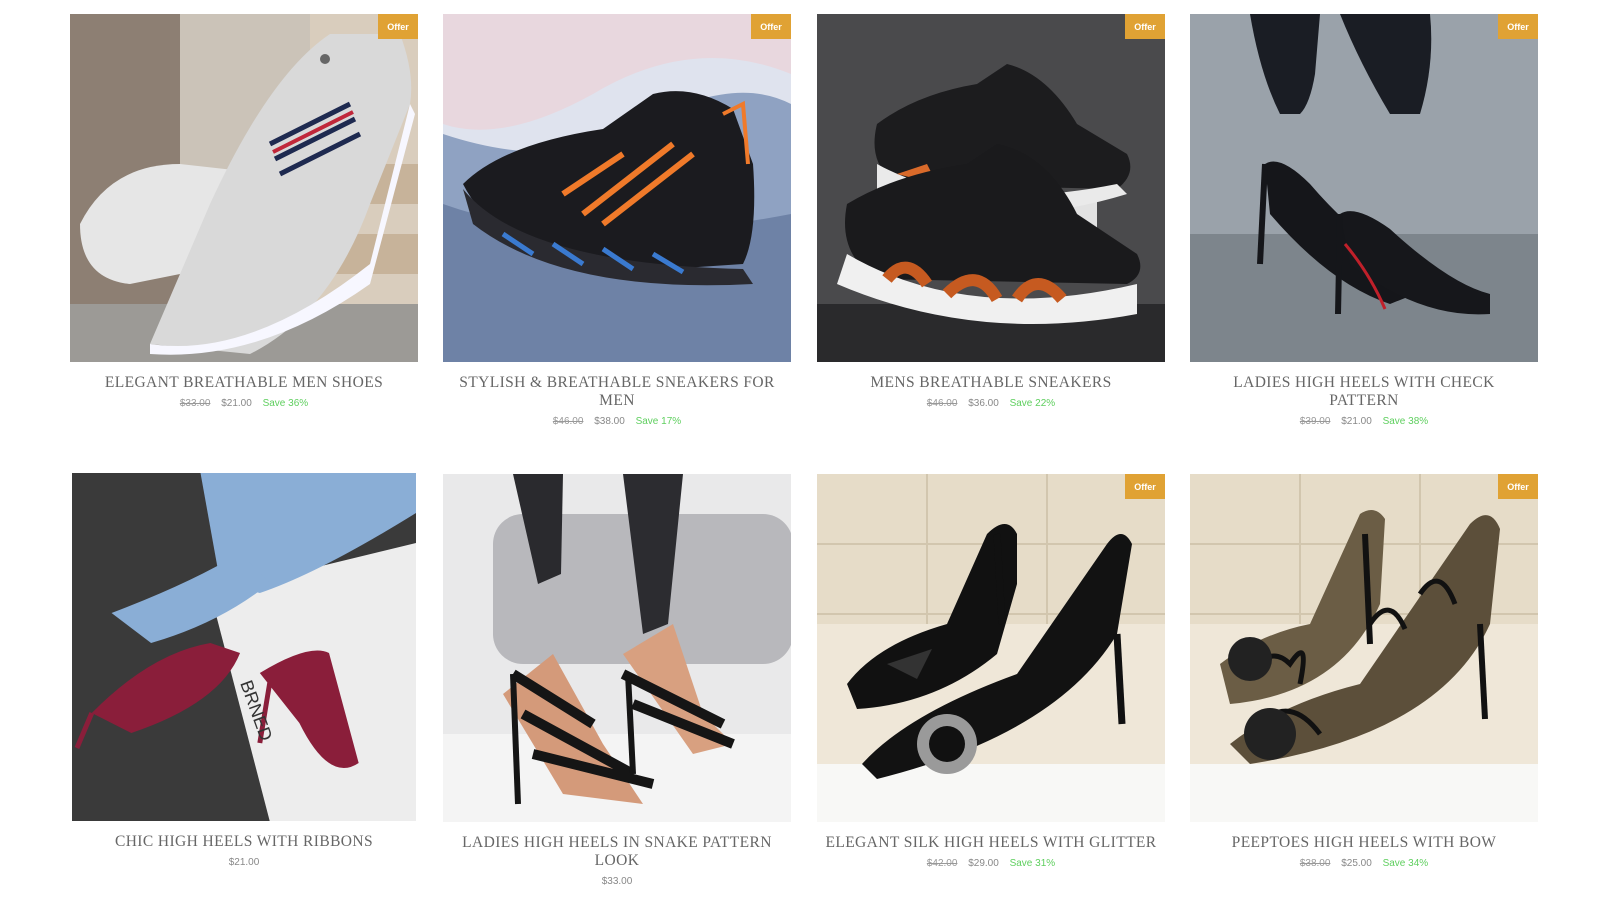 The image size is (1600, 900). I want to click on product-title: PEEPTOES HIGH HEELS WITH BOW, so click(1364, 843).